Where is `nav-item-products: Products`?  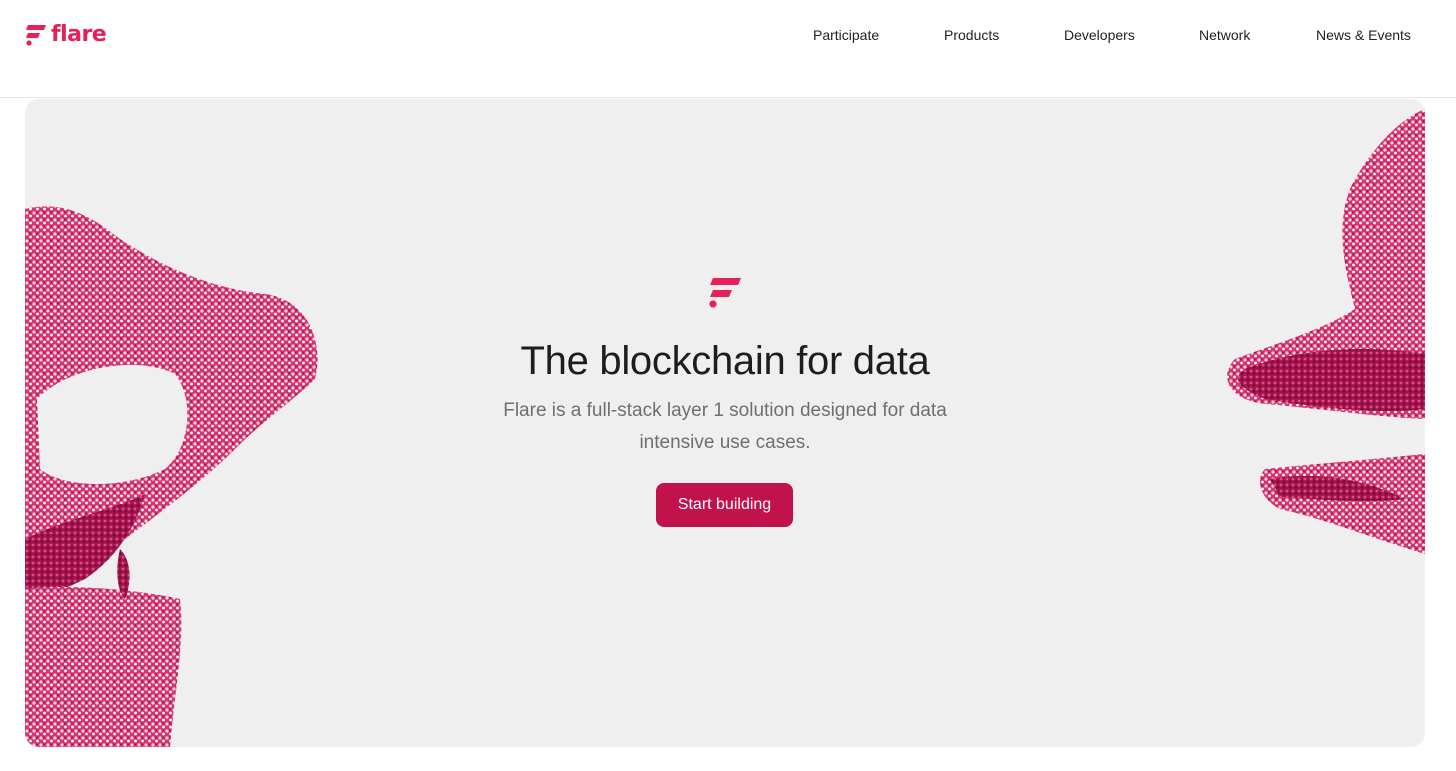
nav-item-products: Products is located at coordinates (971, 35).